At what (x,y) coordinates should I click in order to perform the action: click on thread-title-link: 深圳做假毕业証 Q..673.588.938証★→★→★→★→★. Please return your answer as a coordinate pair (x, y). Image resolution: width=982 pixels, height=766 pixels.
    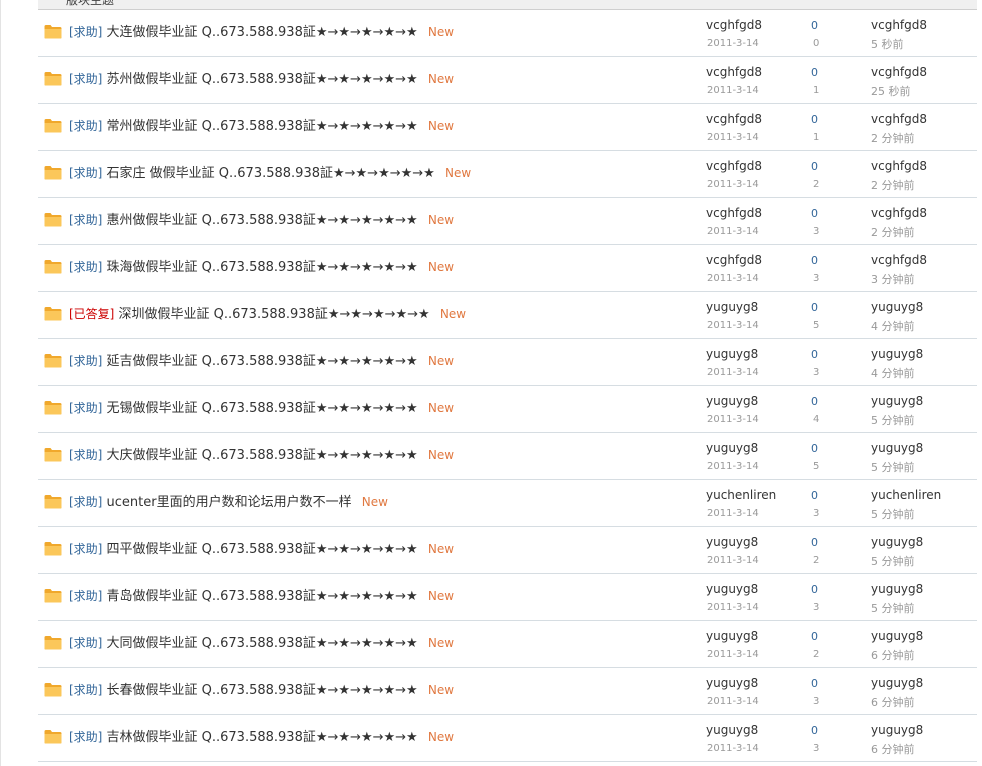
    Looking at the image, I should click on (274, 314).